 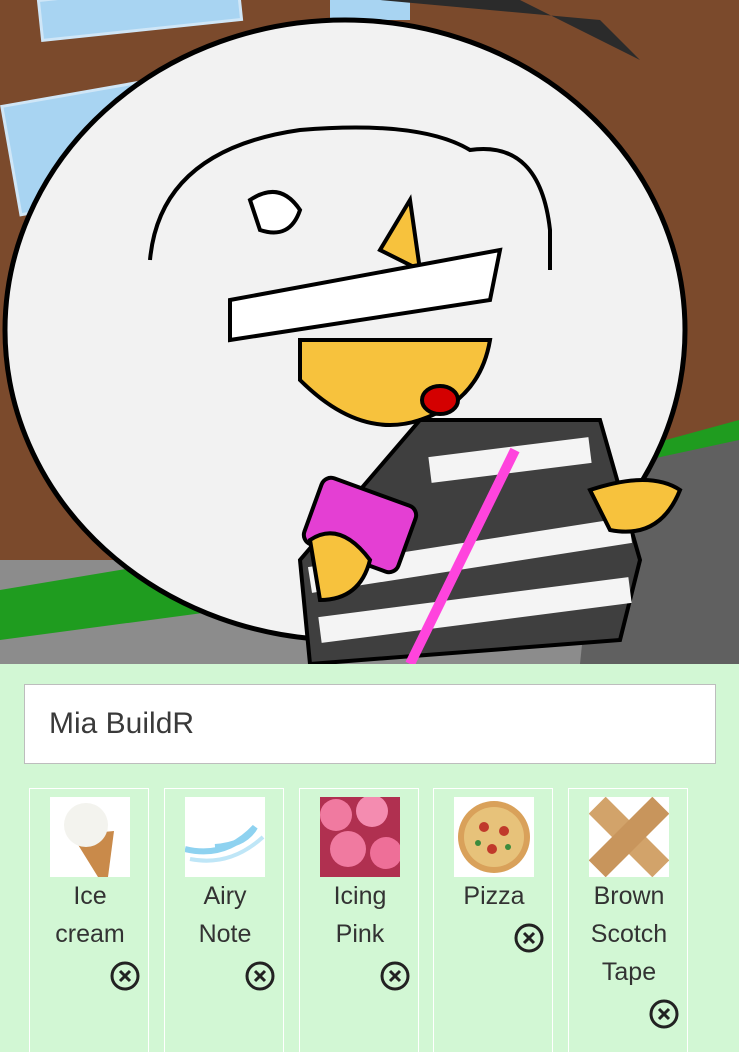 What do you see at coordinates (494, 896) in the screenshot?
I see `item-label: Pizza` at bounding box center [494, 896].